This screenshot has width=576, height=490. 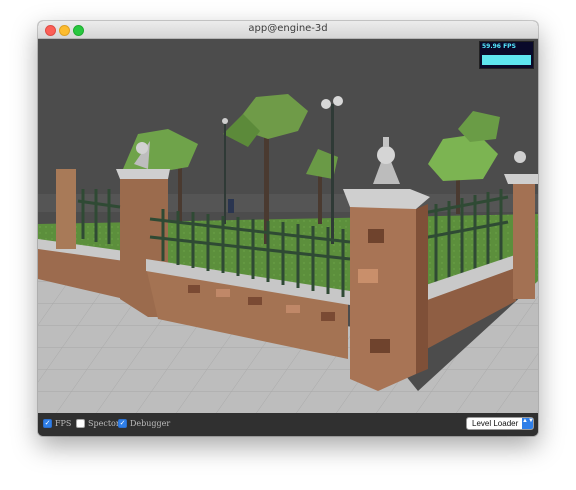 I want to click on fps-graph, so click(x=506, y=60).